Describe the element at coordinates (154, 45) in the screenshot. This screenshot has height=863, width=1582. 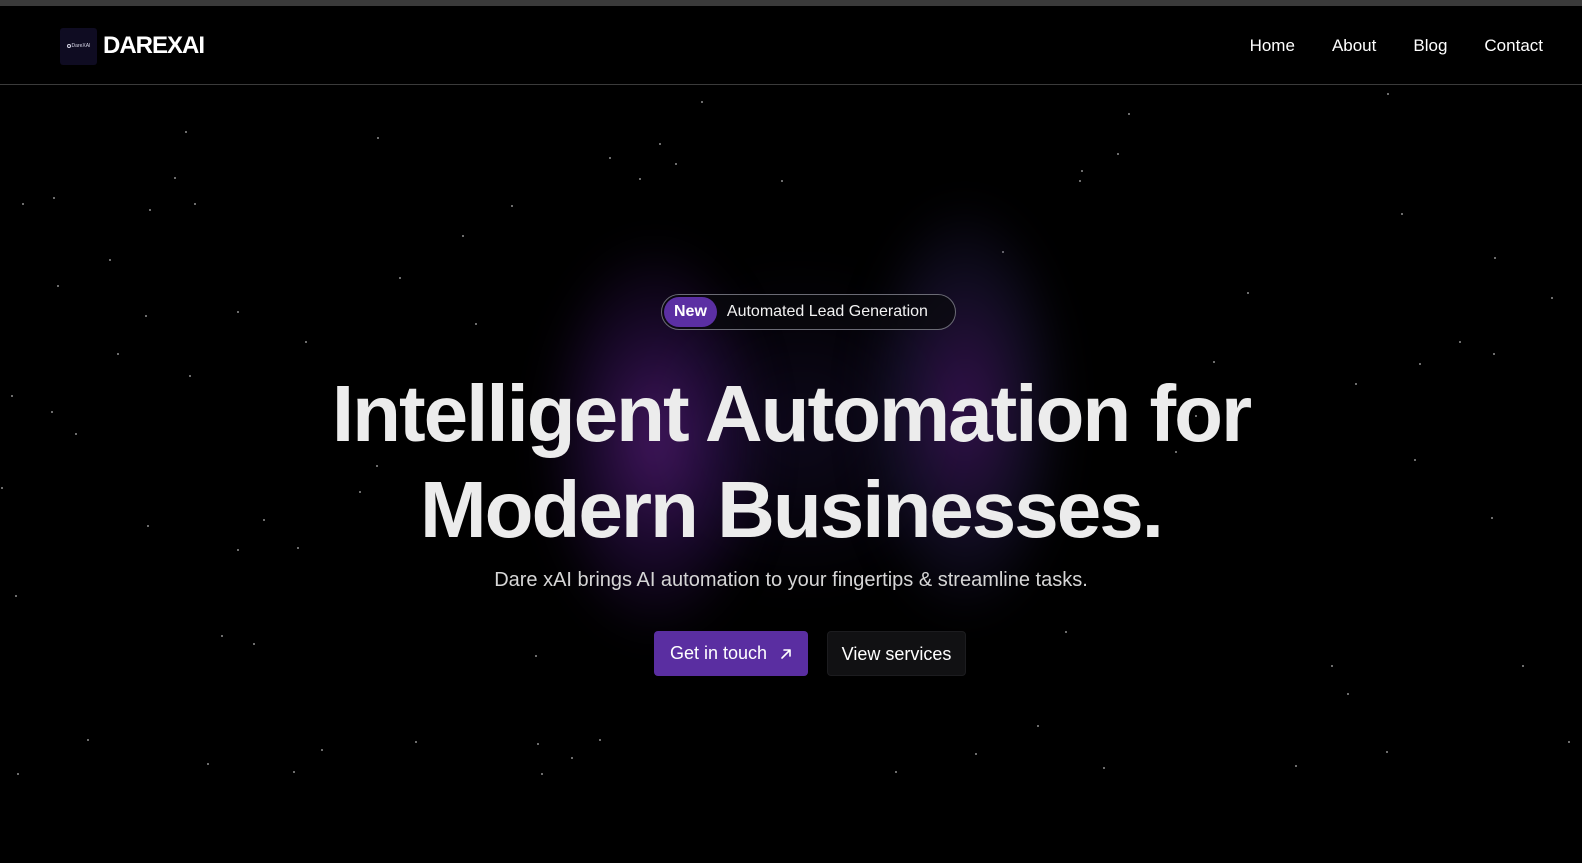
I see `brand-name: DAREXAI` at that location.